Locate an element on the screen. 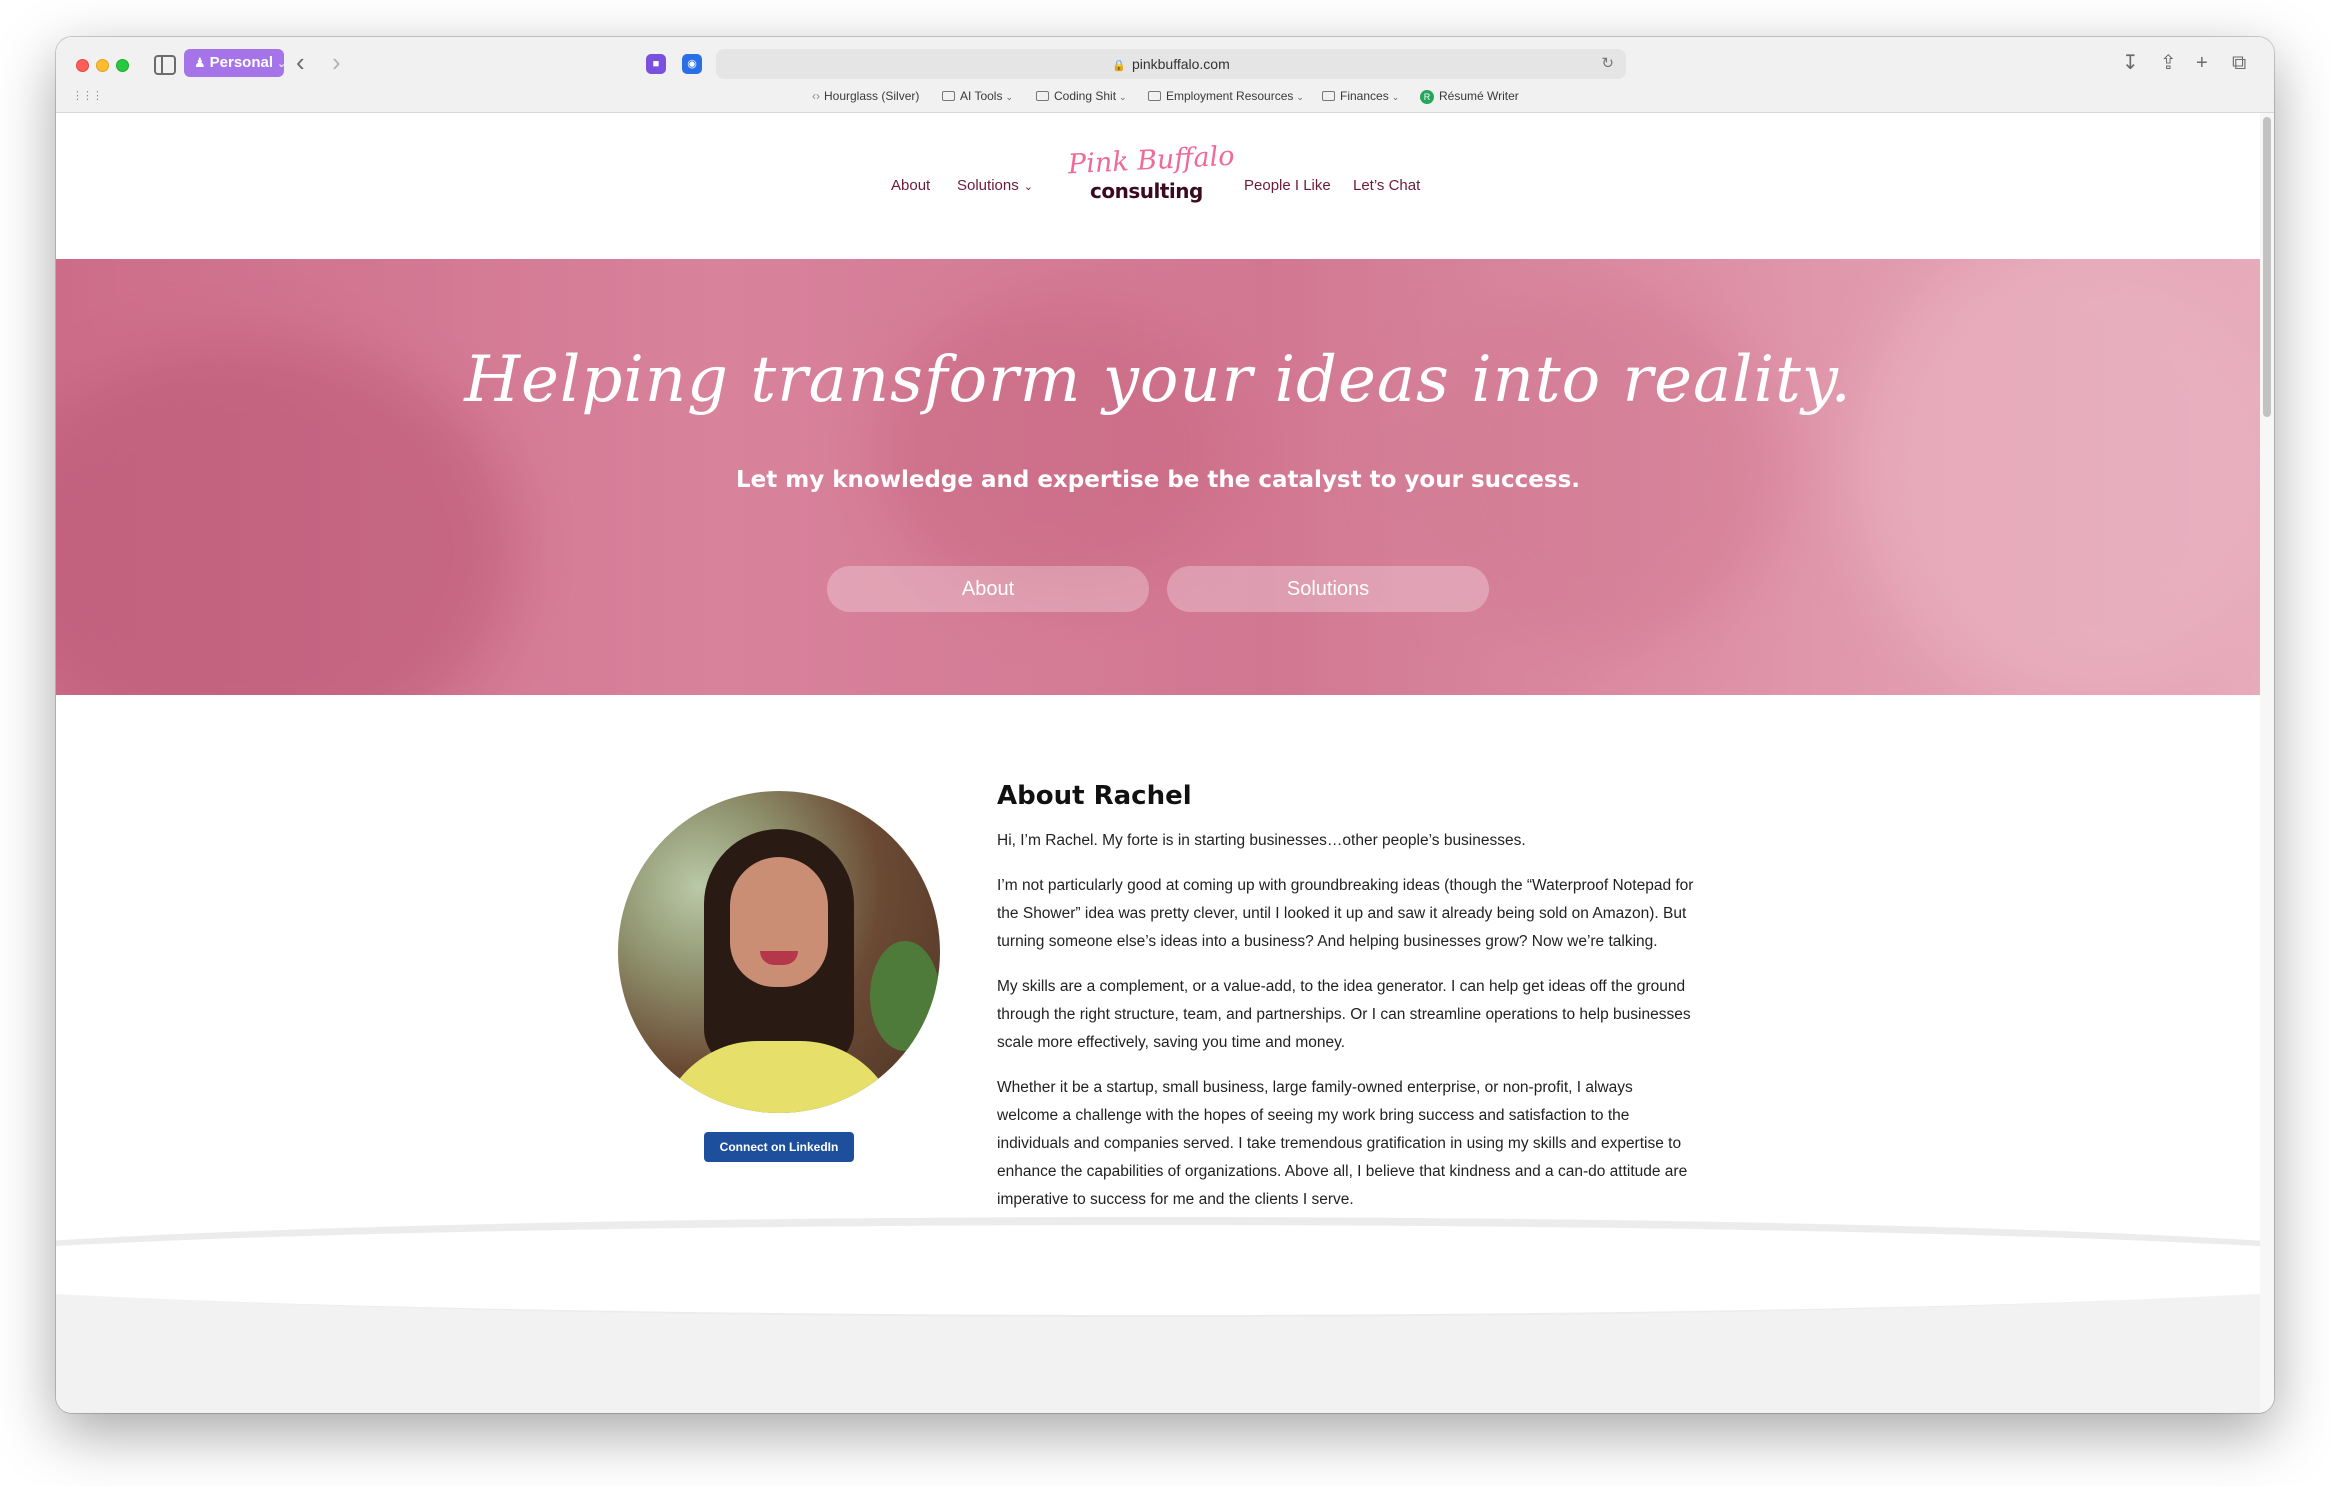  person-icon: ♟ is located at coordinates (200, 62).